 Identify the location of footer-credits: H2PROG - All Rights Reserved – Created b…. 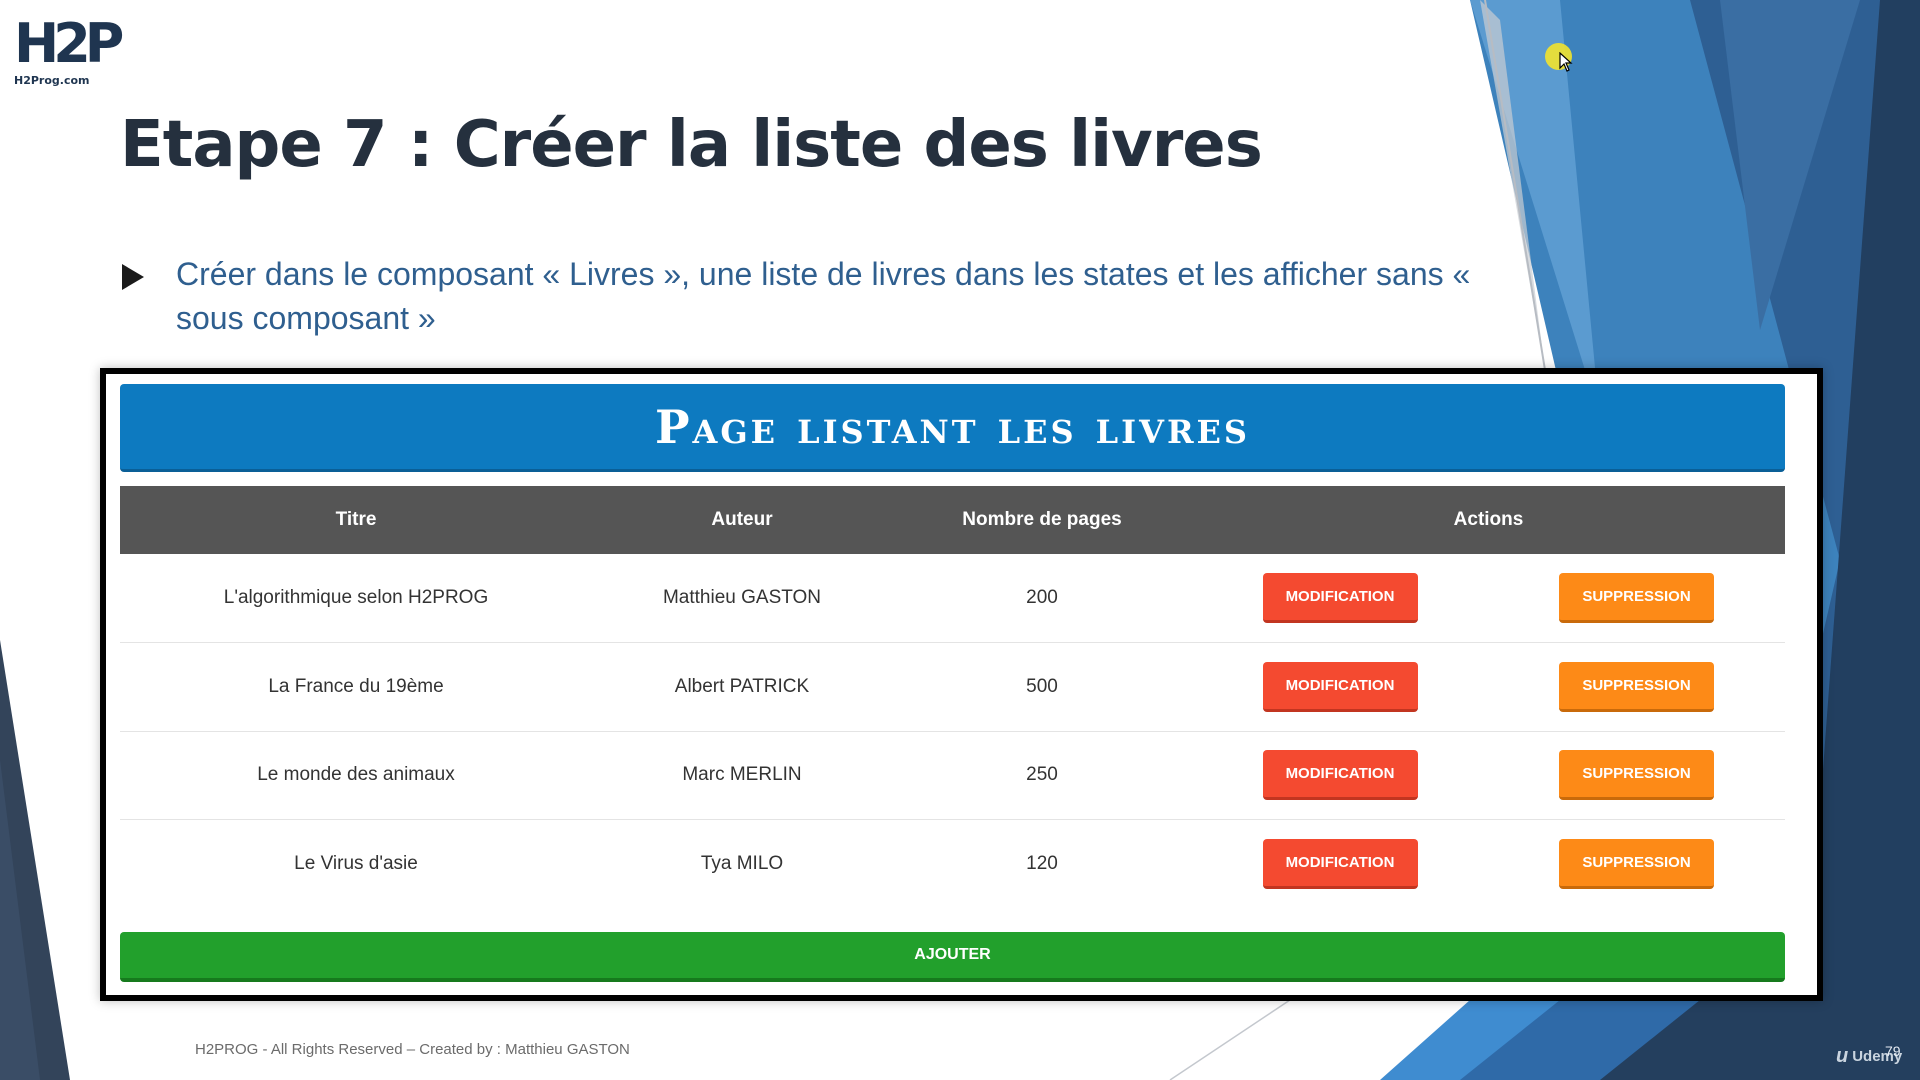
(412, 1049).